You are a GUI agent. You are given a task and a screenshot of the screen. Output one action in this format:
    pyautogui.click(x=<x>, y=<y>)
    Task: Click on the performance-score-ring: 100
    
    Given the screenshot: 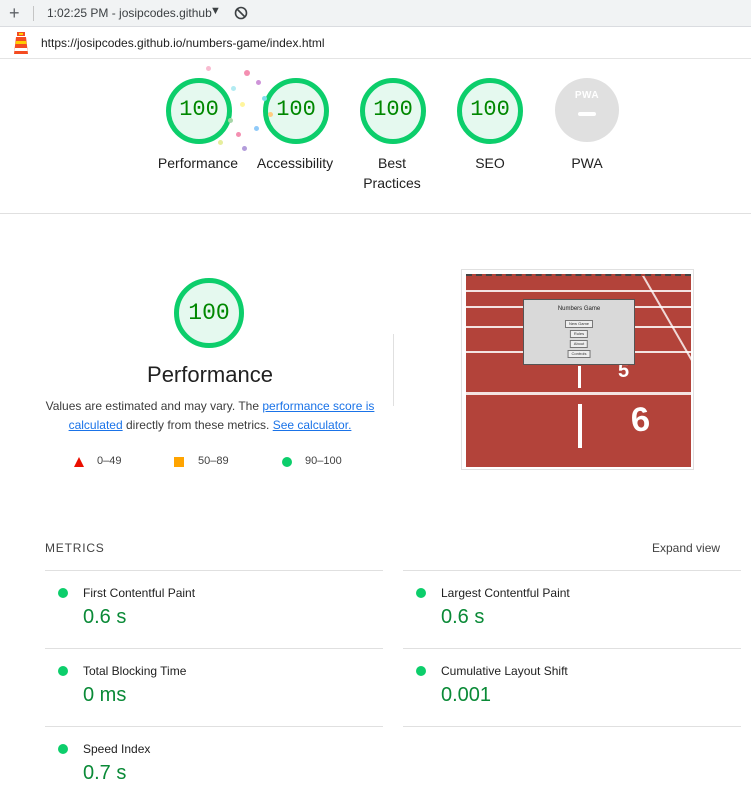 What is the action you would take?
    pyautogui.click(x=209, y=313)
    